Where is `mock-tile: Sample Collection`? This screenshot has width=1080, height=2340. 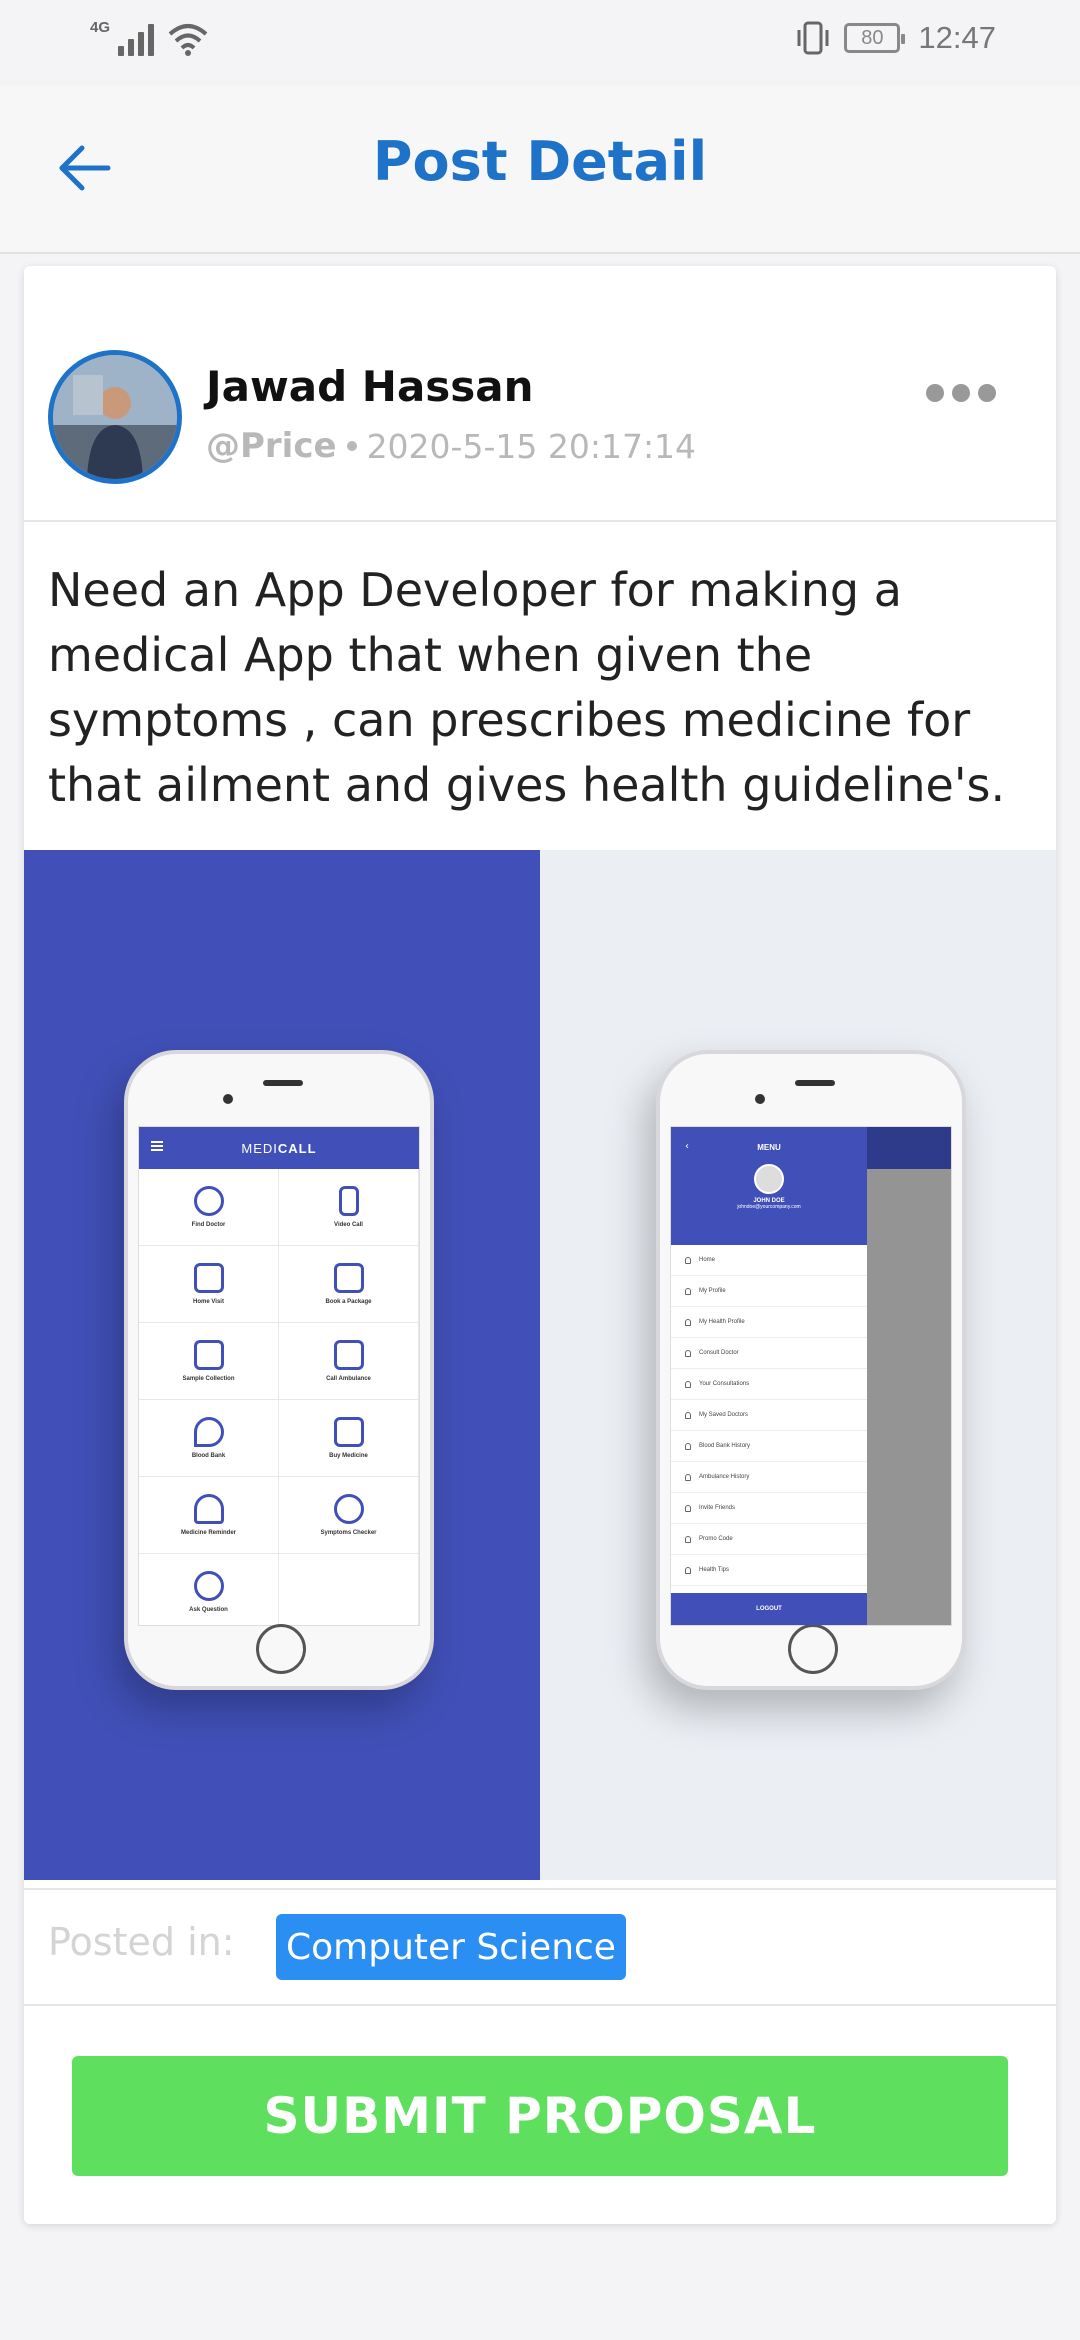 mock-tile: Sample Collection is located at coordinates (209, 1361).